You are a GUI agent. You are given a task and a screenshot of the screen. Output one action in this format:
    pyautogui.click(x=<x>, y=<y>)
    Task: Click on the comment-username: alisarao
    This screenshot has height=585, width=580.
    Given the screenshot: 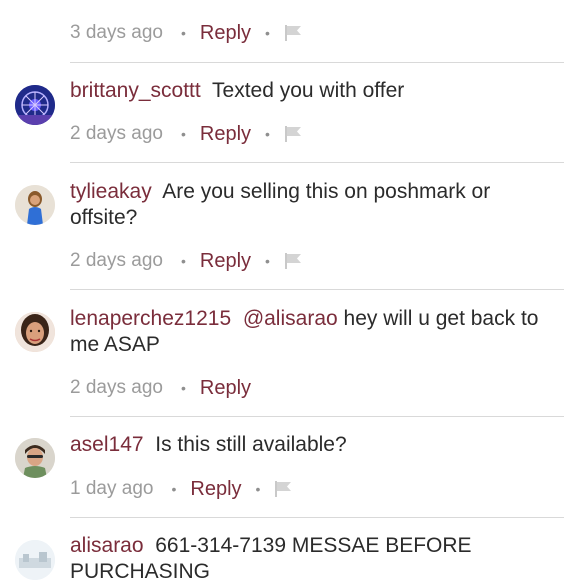 What is the action you would take?
    pyautogui.click(x=107, y=545)
    